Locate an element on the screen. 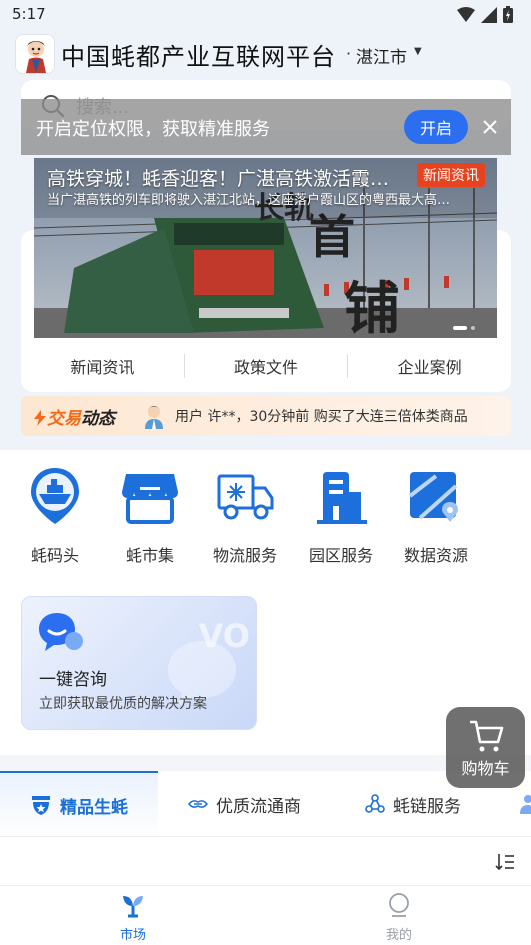 This screenshot has width=531, height=945. trade-feed-logo: 交易动态 is located at coordinates (74, 416).